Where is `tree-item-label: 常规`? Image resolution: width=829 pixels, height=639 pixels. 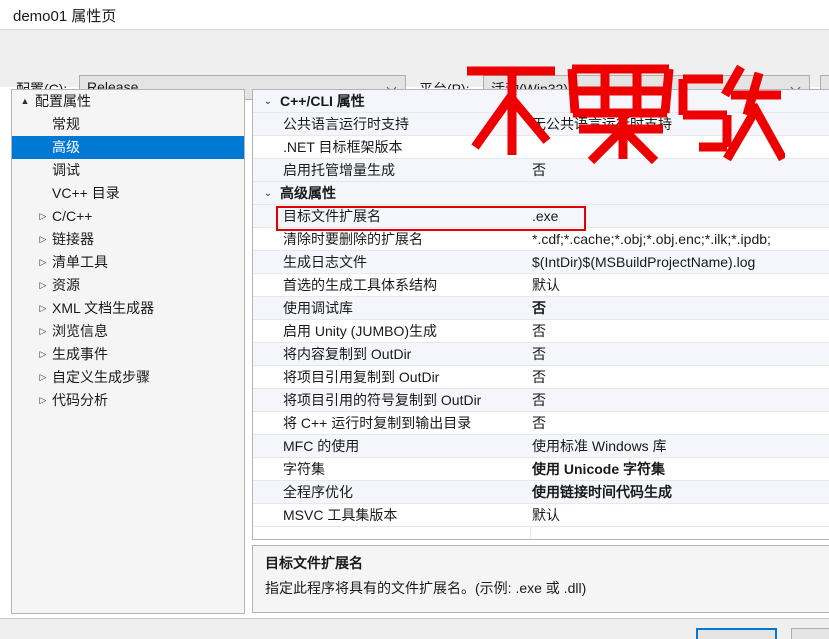
tree-item-label: 常规 is located at coordinates (66, 124).